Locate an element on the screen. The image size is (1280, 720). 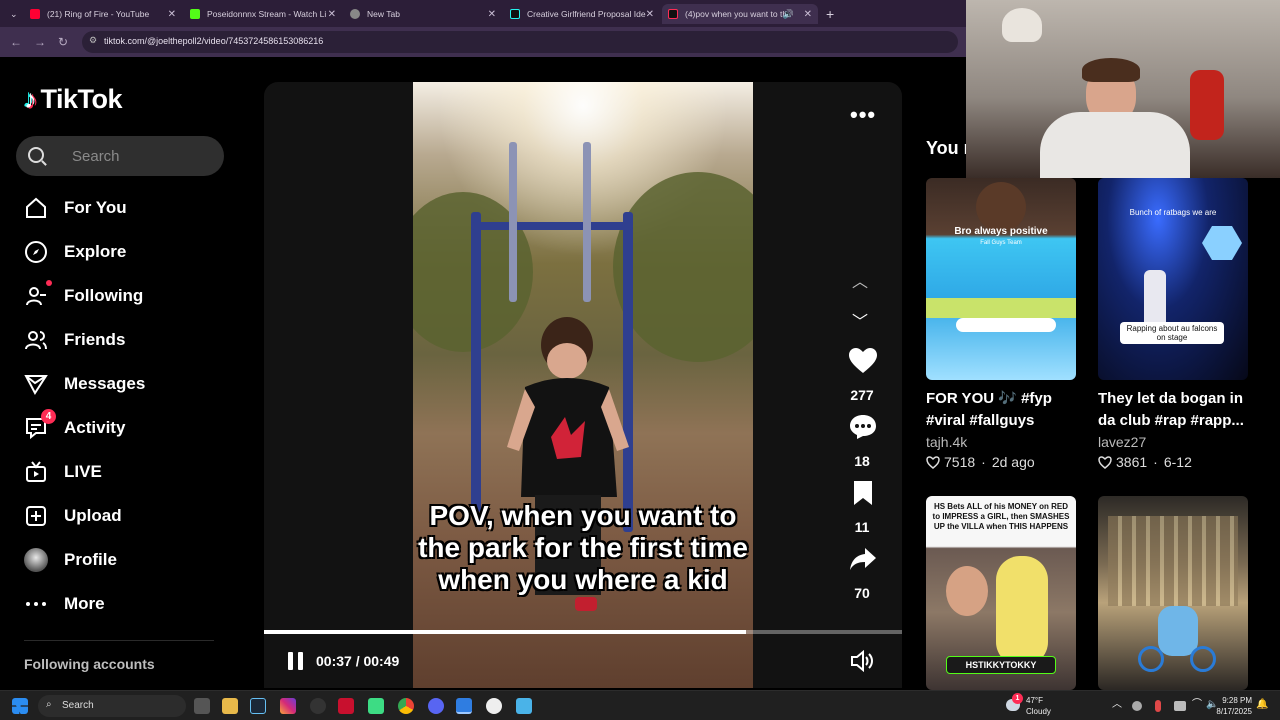
avatar is located at coordinates (36, 560).